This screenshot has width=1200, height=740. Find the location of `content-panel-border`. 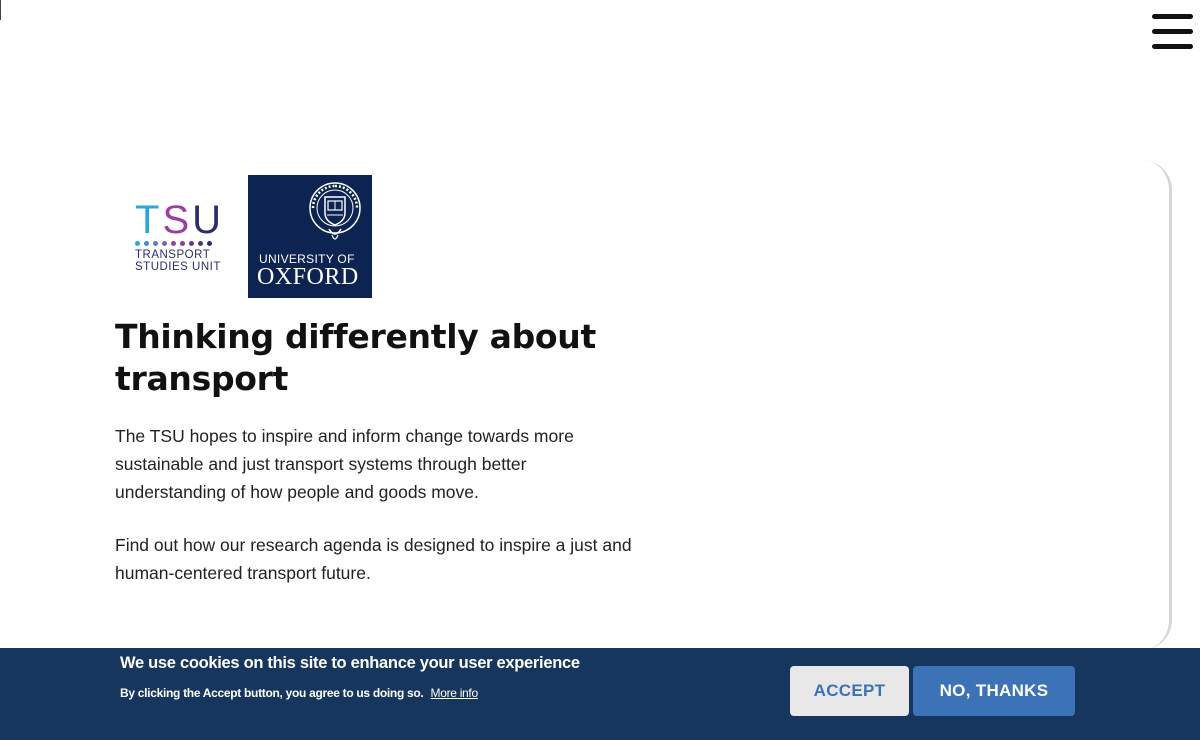

content-panel-border is located at coordinates (1136, 405).